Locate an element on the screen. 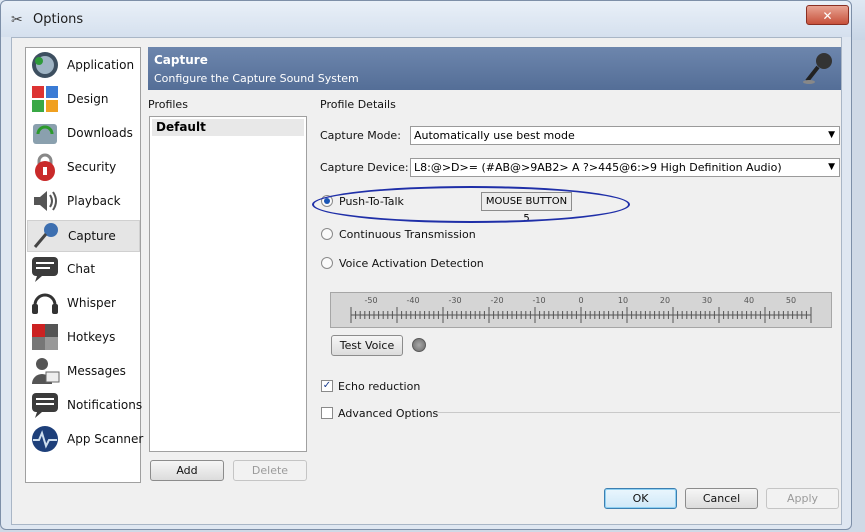  voice-status-indicator is located at coordinates (419, 345).